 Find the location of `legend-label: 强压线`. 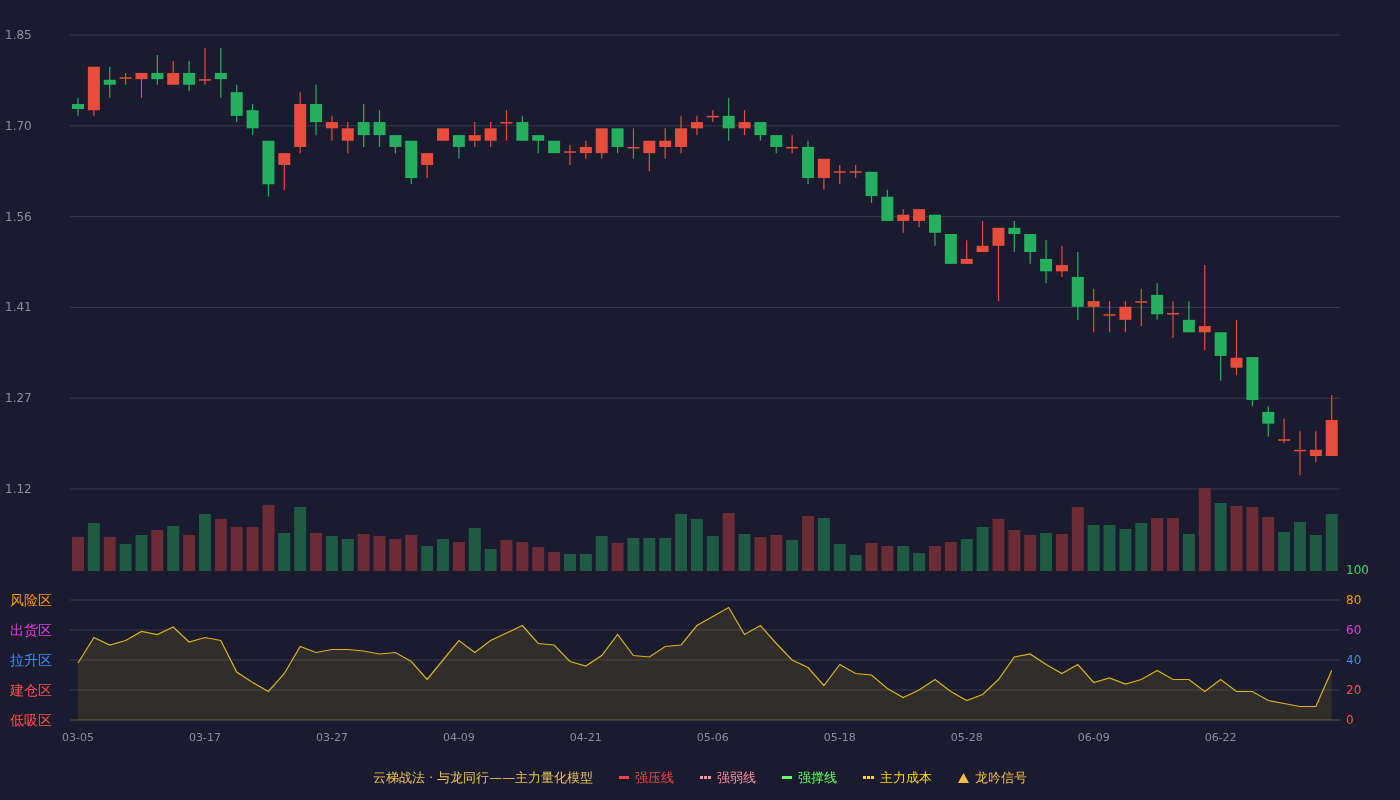

legend-label: 强压线 is located at coordinates (655, 777).